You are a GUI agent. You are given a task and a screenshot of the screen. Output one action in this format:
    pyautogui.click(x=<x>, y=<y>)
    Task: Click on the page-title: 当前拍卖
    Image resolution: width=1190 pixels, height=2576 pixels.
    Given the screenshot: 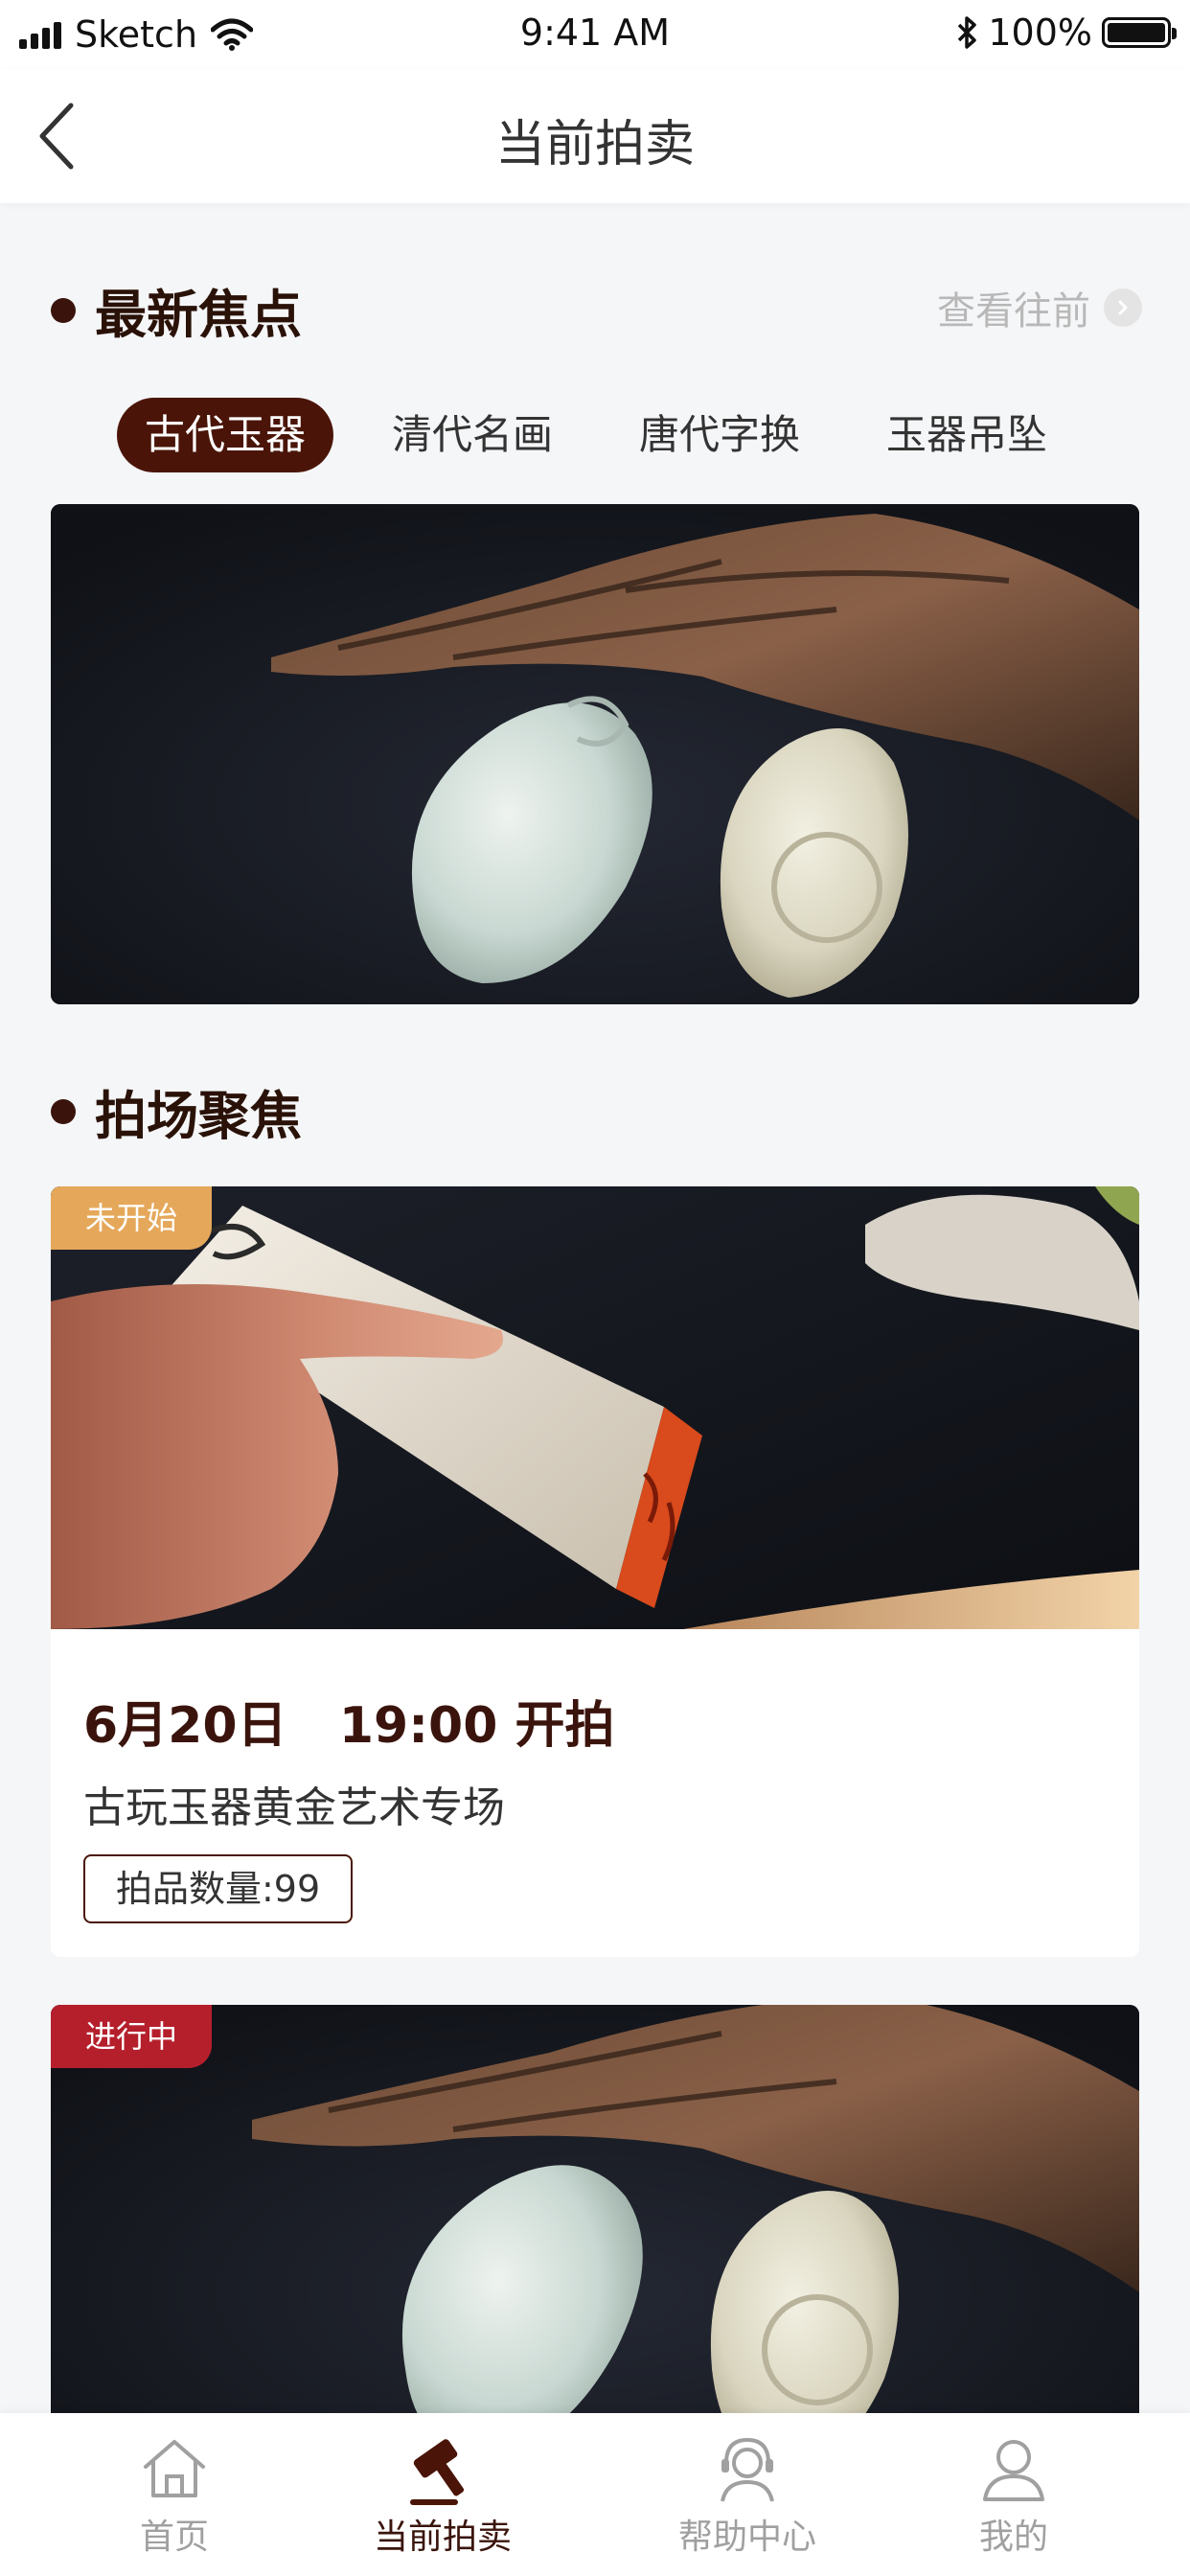 What is the action you would take?
    pyautogui.click(x=594, y=144)
    